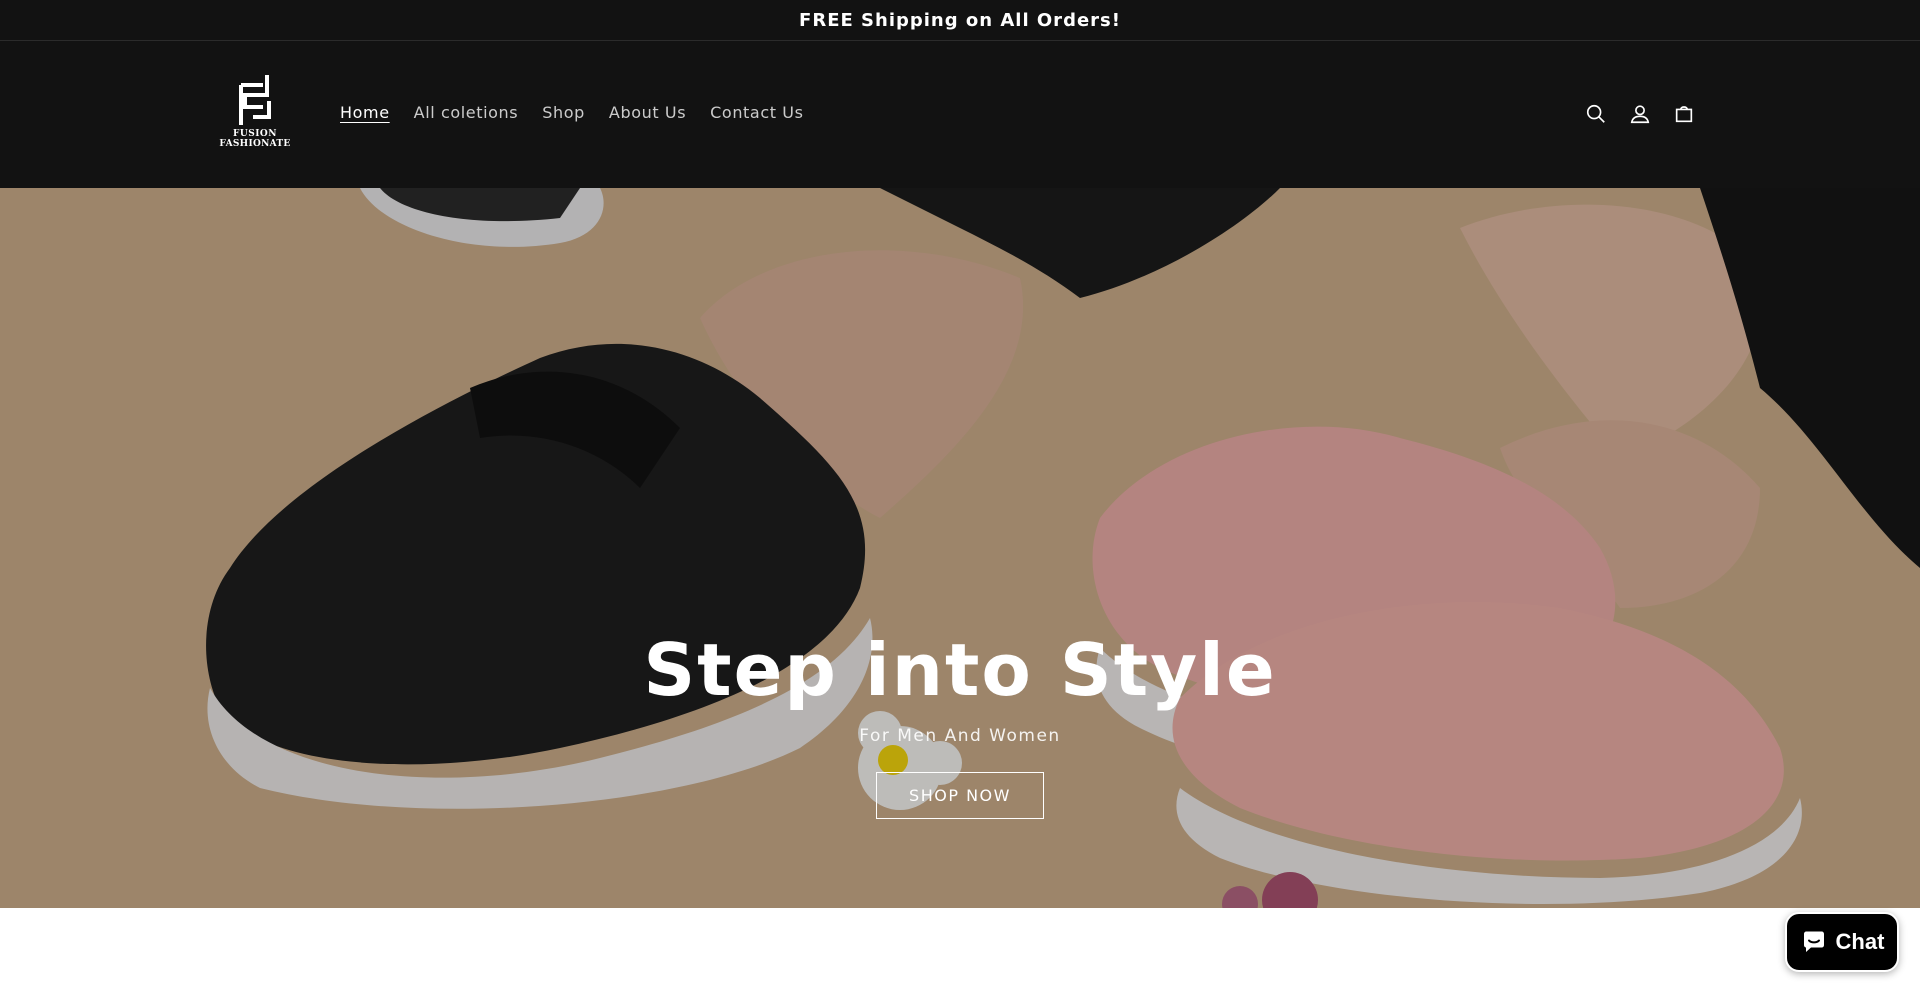 The height and width of the screenshot is (993, 1920). I want to click on hero-subtitle: For Men And Women, so click(960, 736).